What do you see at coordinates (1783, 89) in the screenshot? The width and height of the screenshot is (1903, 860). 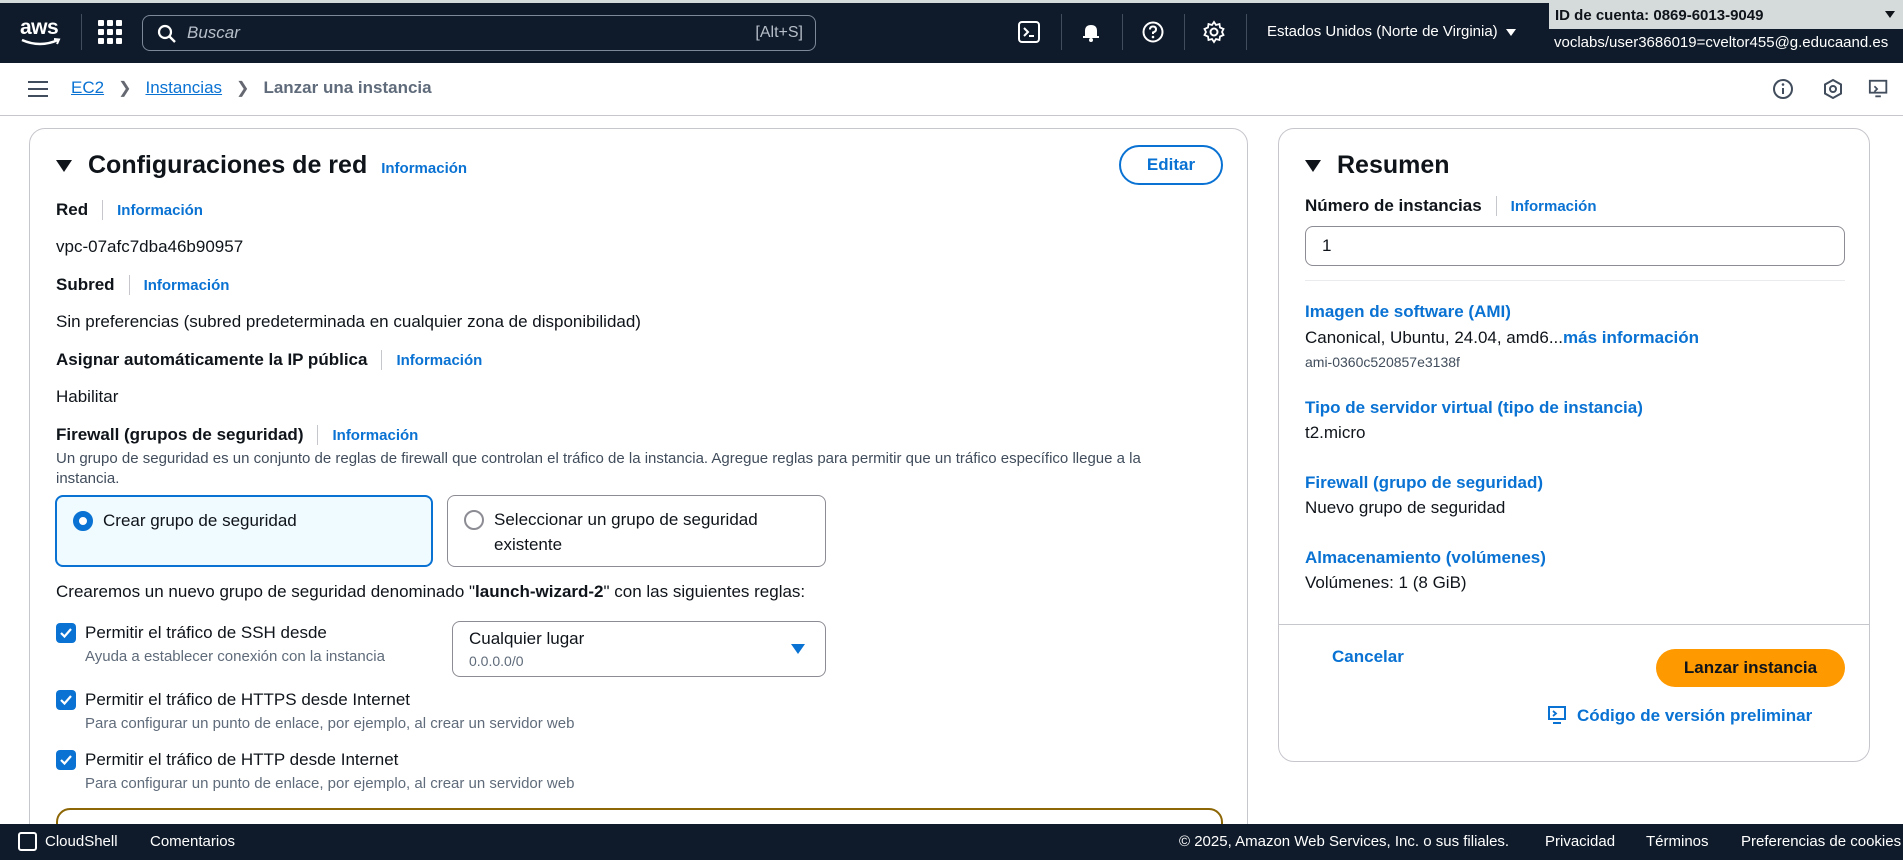 I see `info-circle-icon` at bounding box center [1783, 89].